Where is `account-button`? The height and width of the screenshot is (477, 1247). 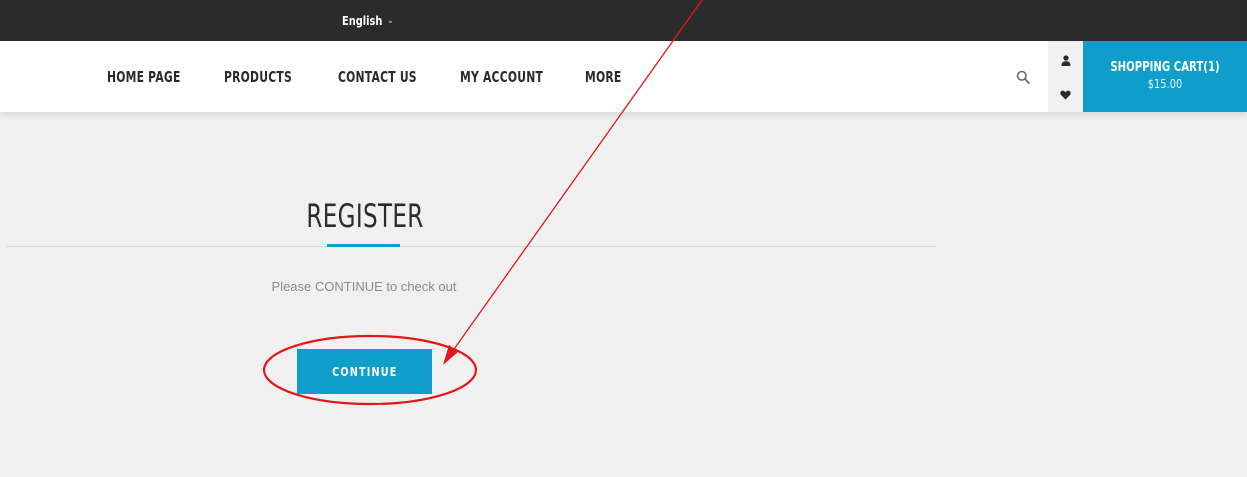 account-button is located at coordinates (1065, 60).